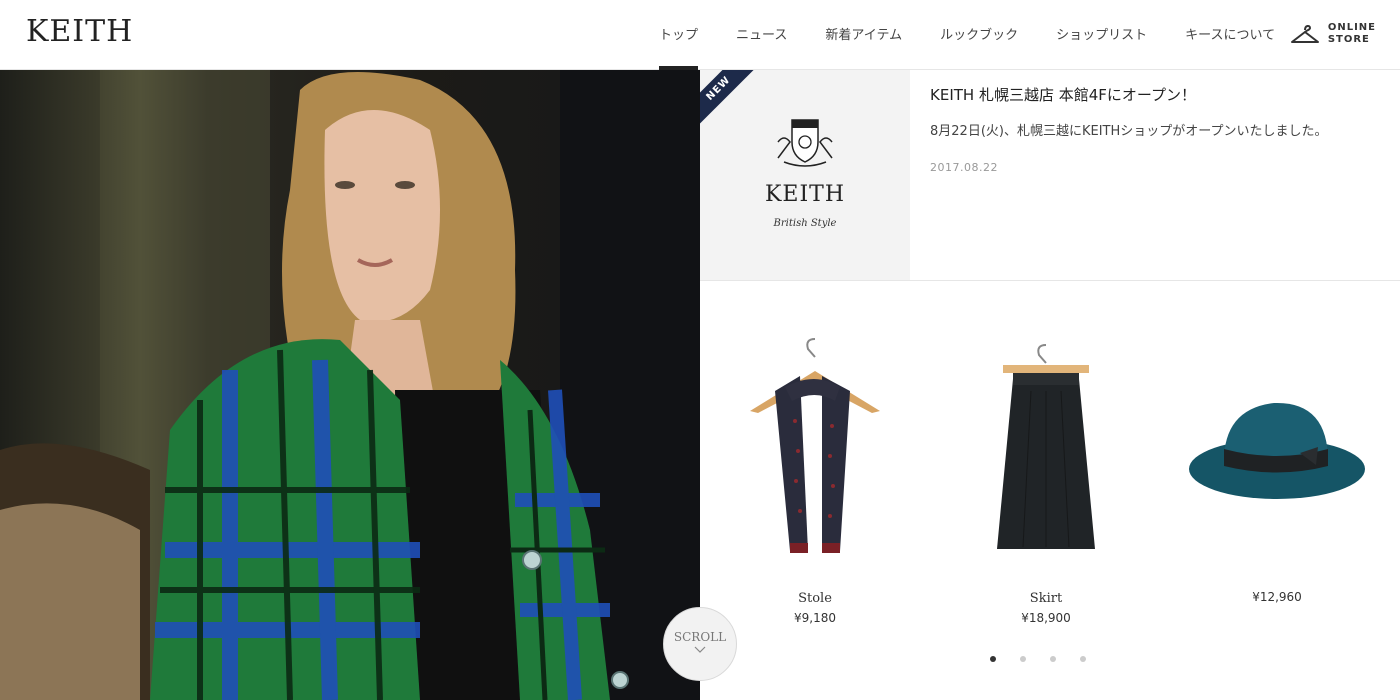 The image size is (1400, 700). What do you see at coordinates (1101, 35) in the screenshot?
I see `nav-item-shop-list: ショップリスト` at bounding box center [1101, 35].